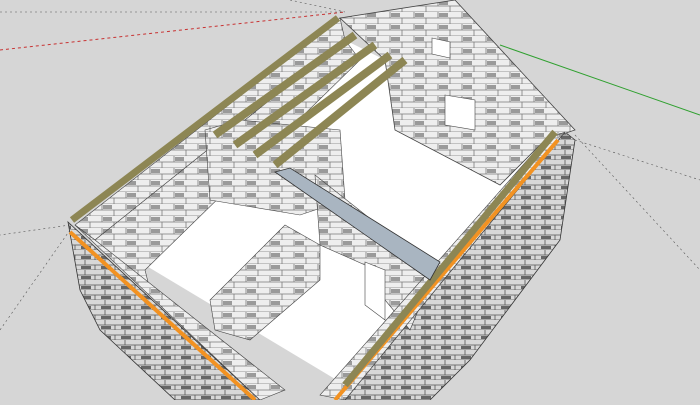 The width and height of the screenshot is (700, 405). I want to click on red-axis, so click(173, 31).